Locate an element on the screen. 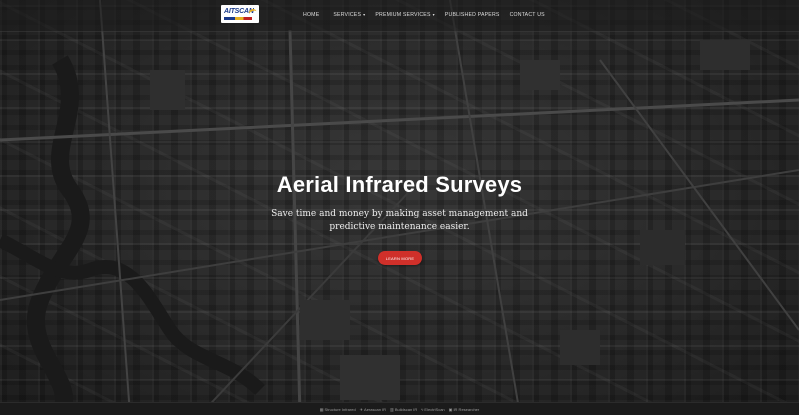 The height and width of the screenshot is (415, 799). grid-icon: ▥ is located at coordinates (392, 409).